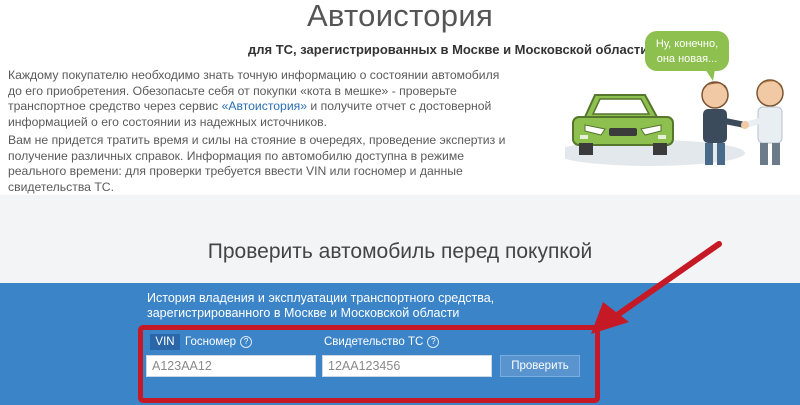  I want to click on car-image, so click(623, 124).